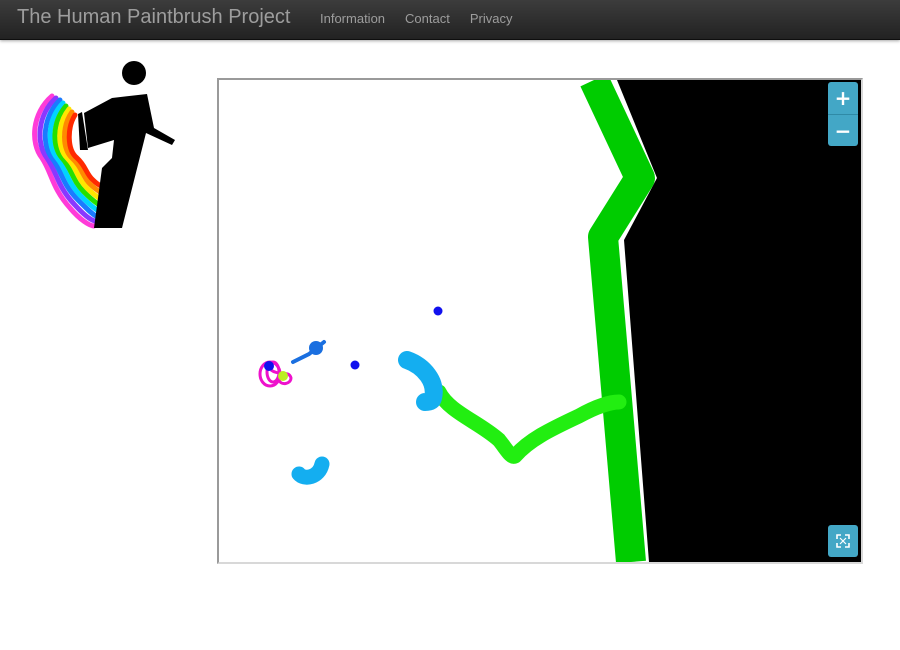 This screenshot has height=650, width=900. Describe the element at coordinates (153, 17) in the screenshot. I see `brand-link: The Human Paintbrush Project` at that location.